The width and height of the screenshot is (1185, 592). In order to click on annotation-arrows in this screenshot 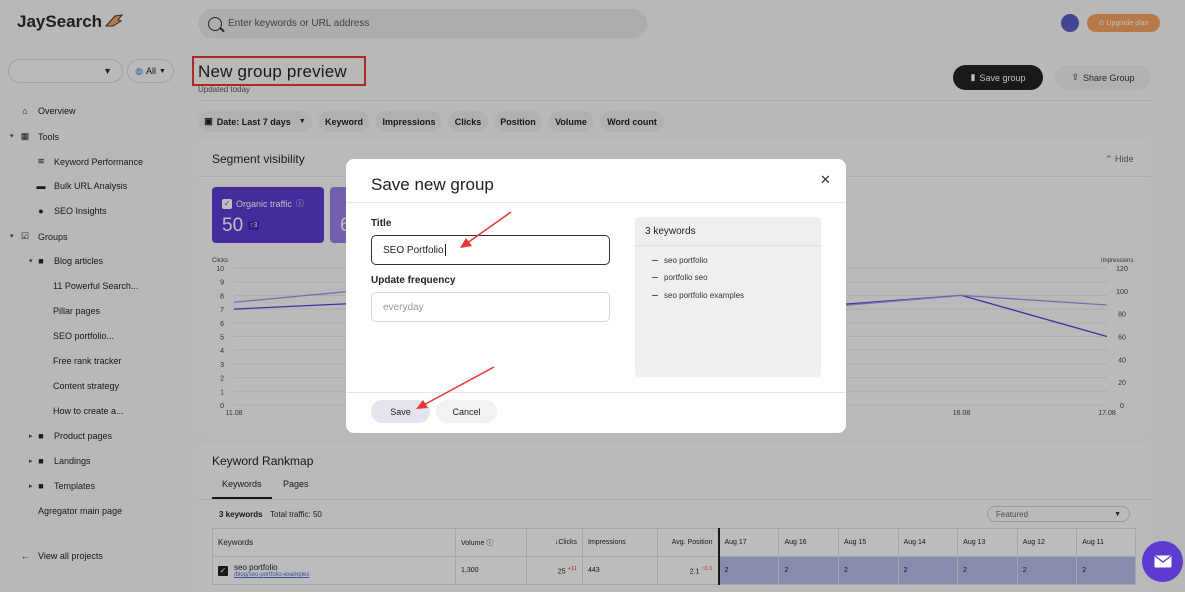, I will do `click(464, 310)`.